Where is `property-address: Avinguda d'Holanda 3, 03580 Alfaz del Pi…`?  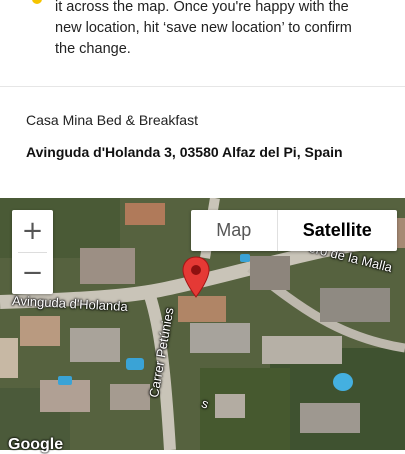
property-address: Avinguda d'Holanda 3, 03580 Alfaz del Pi… is located at coordinates (184, 152).